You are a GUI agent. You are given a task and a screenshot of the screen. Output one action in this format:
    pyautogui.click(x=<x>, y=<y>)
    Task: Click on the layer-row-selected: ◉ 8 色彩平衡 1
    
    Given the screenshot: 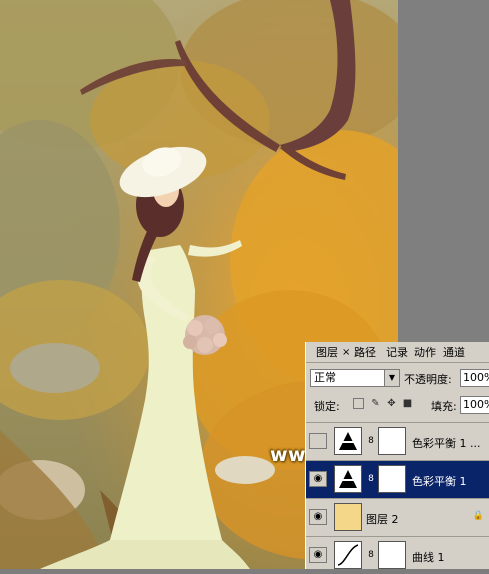 What is the action you would take?
    pyautogui.click(x=397, y=479)
    